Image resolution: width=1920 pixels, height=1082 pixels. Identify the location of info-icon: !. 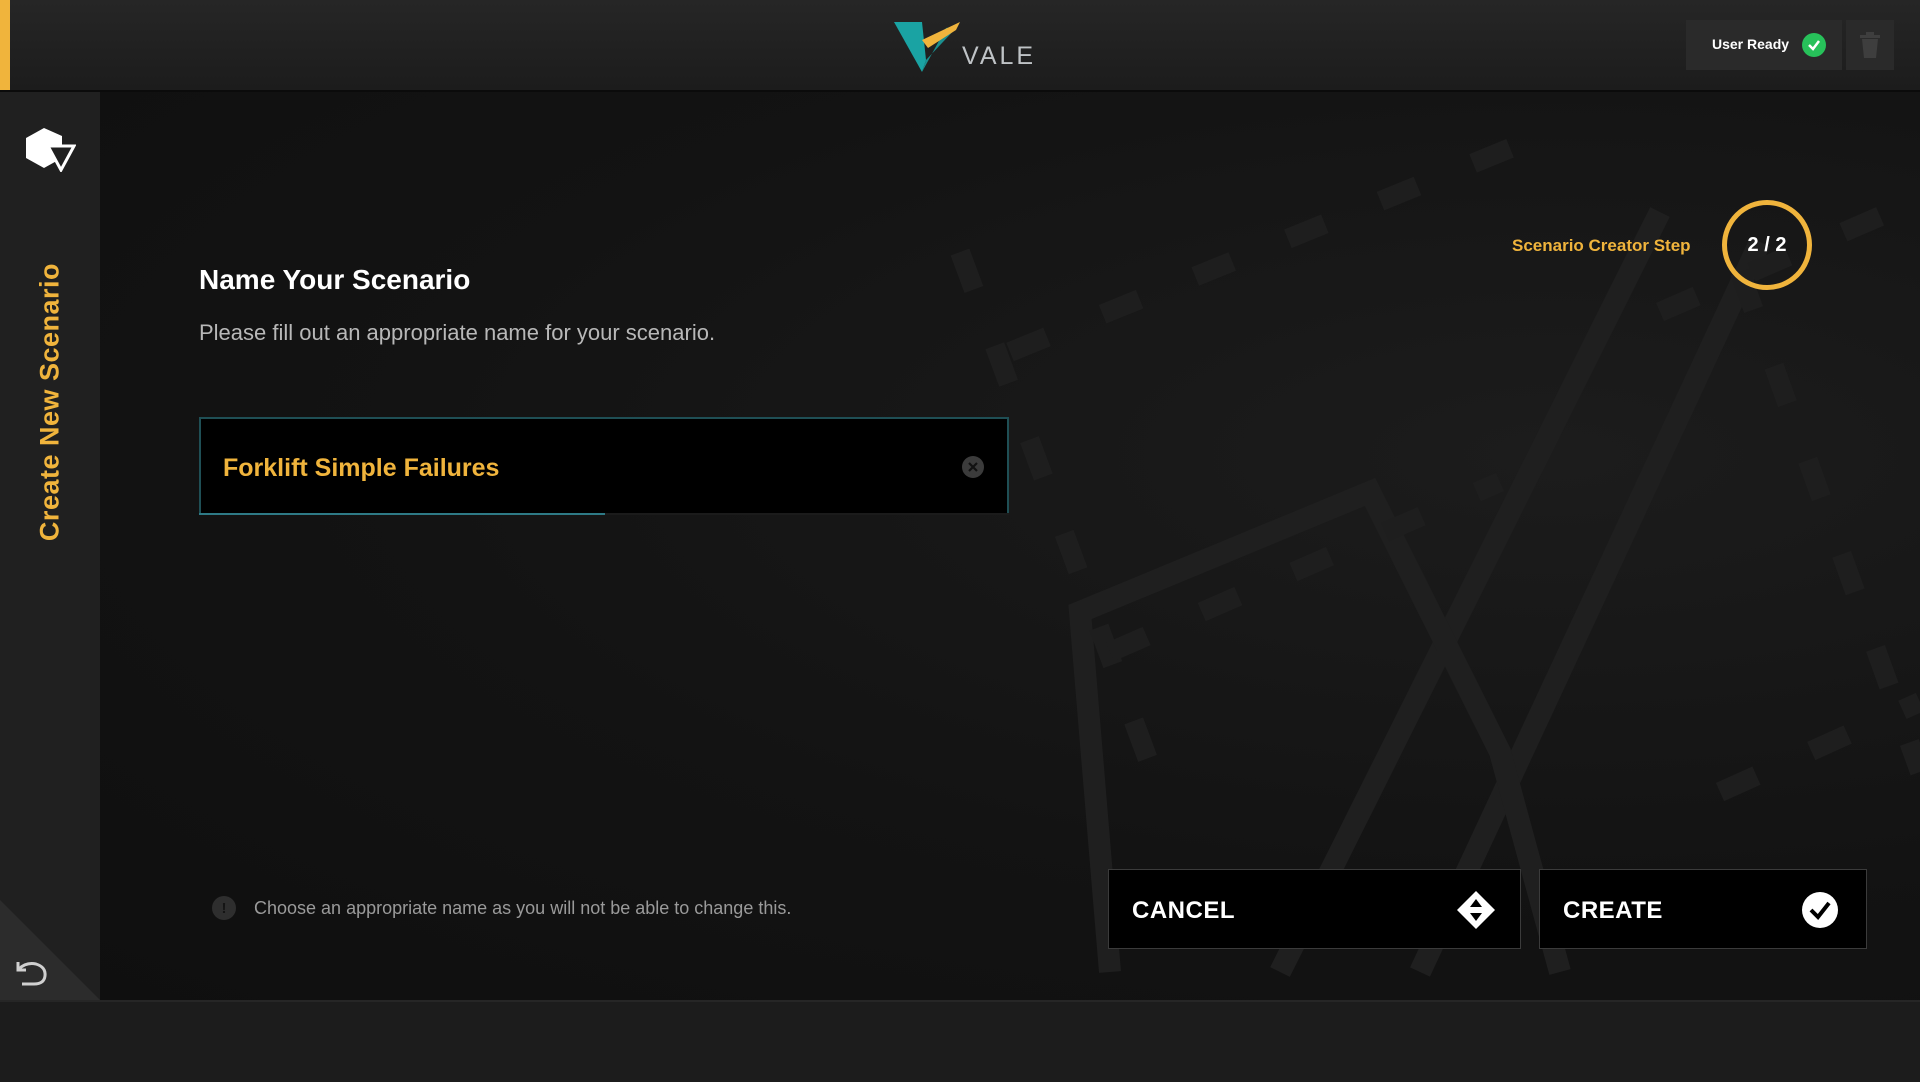
(224, 908).